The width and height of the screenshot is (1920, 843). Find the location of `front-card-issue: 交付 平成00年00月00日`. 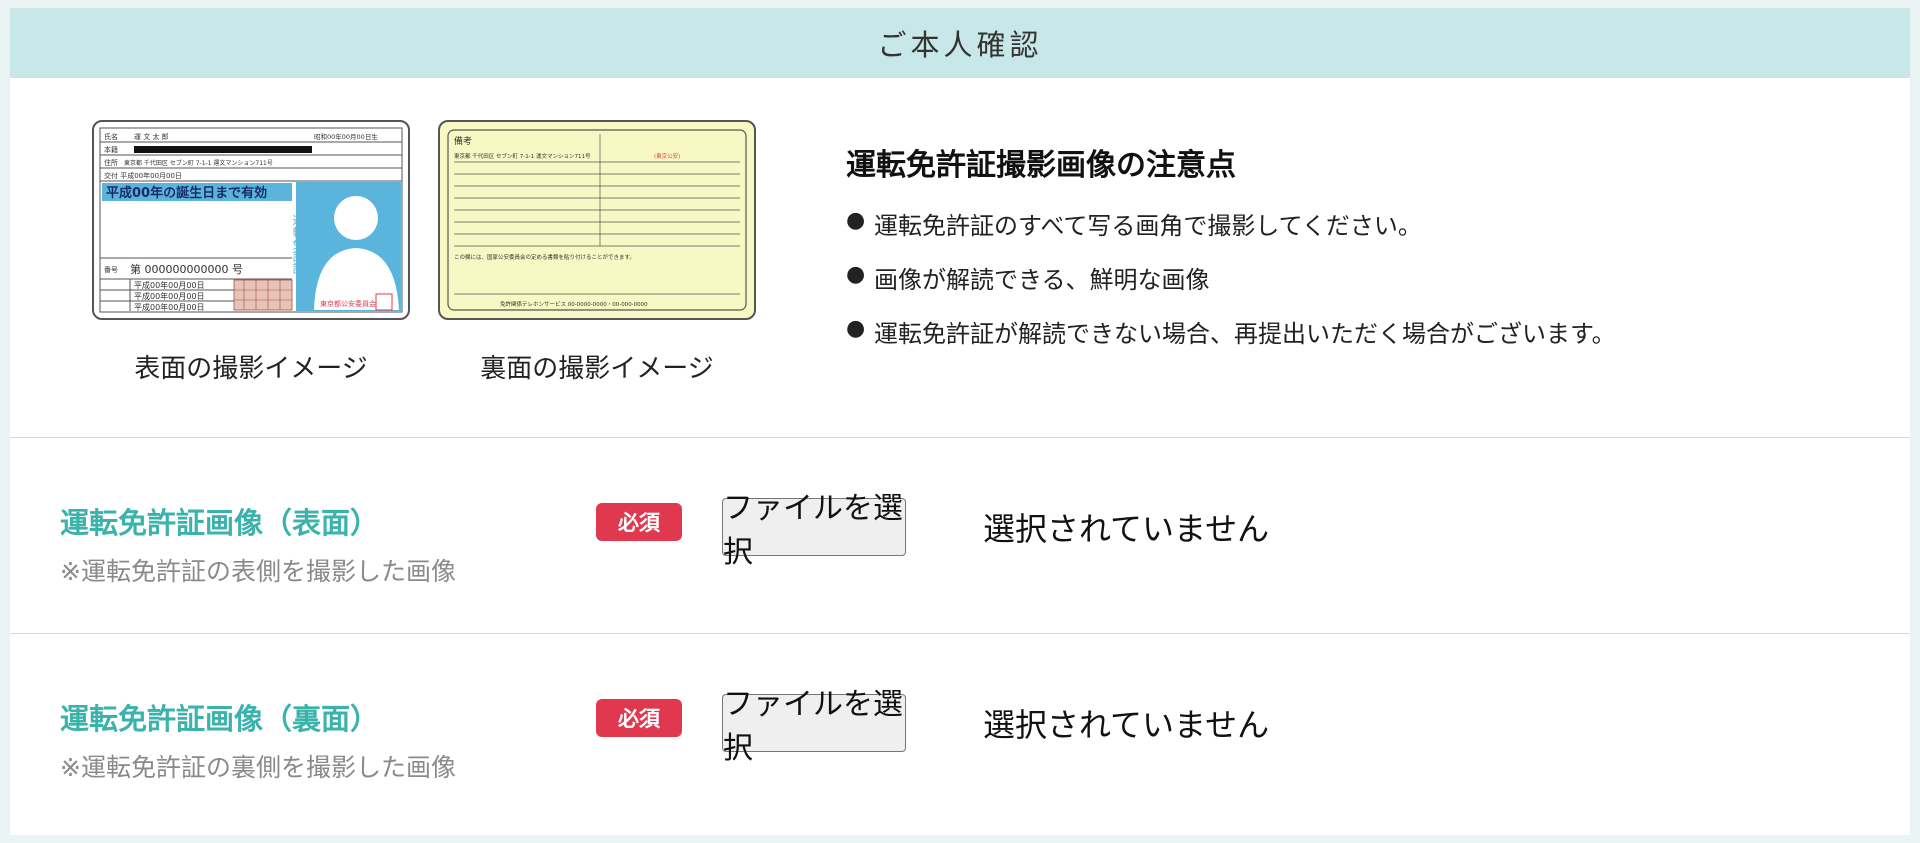

front-card-issue: 交付 平成00年00月00日 is located at coordinates (143, 175).